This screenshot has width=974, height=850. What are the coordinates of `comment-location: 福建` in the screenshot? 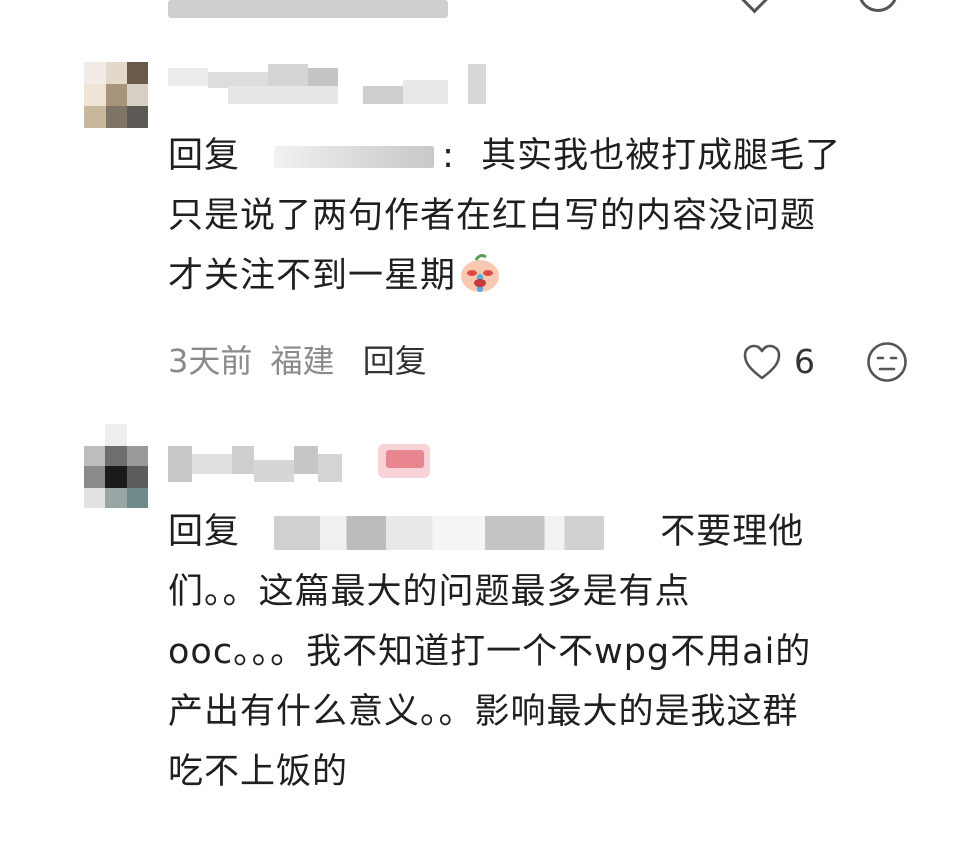 It's located at (302, 361).